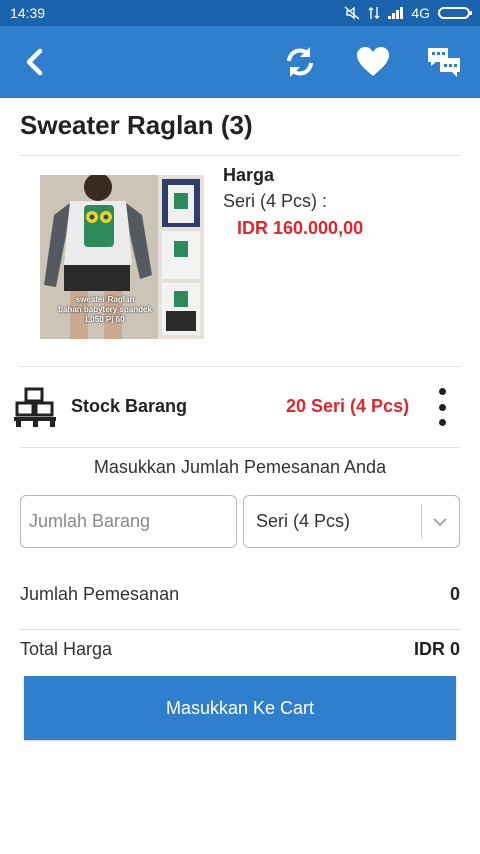 The height and width of the screenshot is (854, 480). What do you see at coordinates (128, 521) in the screenshot?
I see `quantity-input` at bounding box center [128, 521].